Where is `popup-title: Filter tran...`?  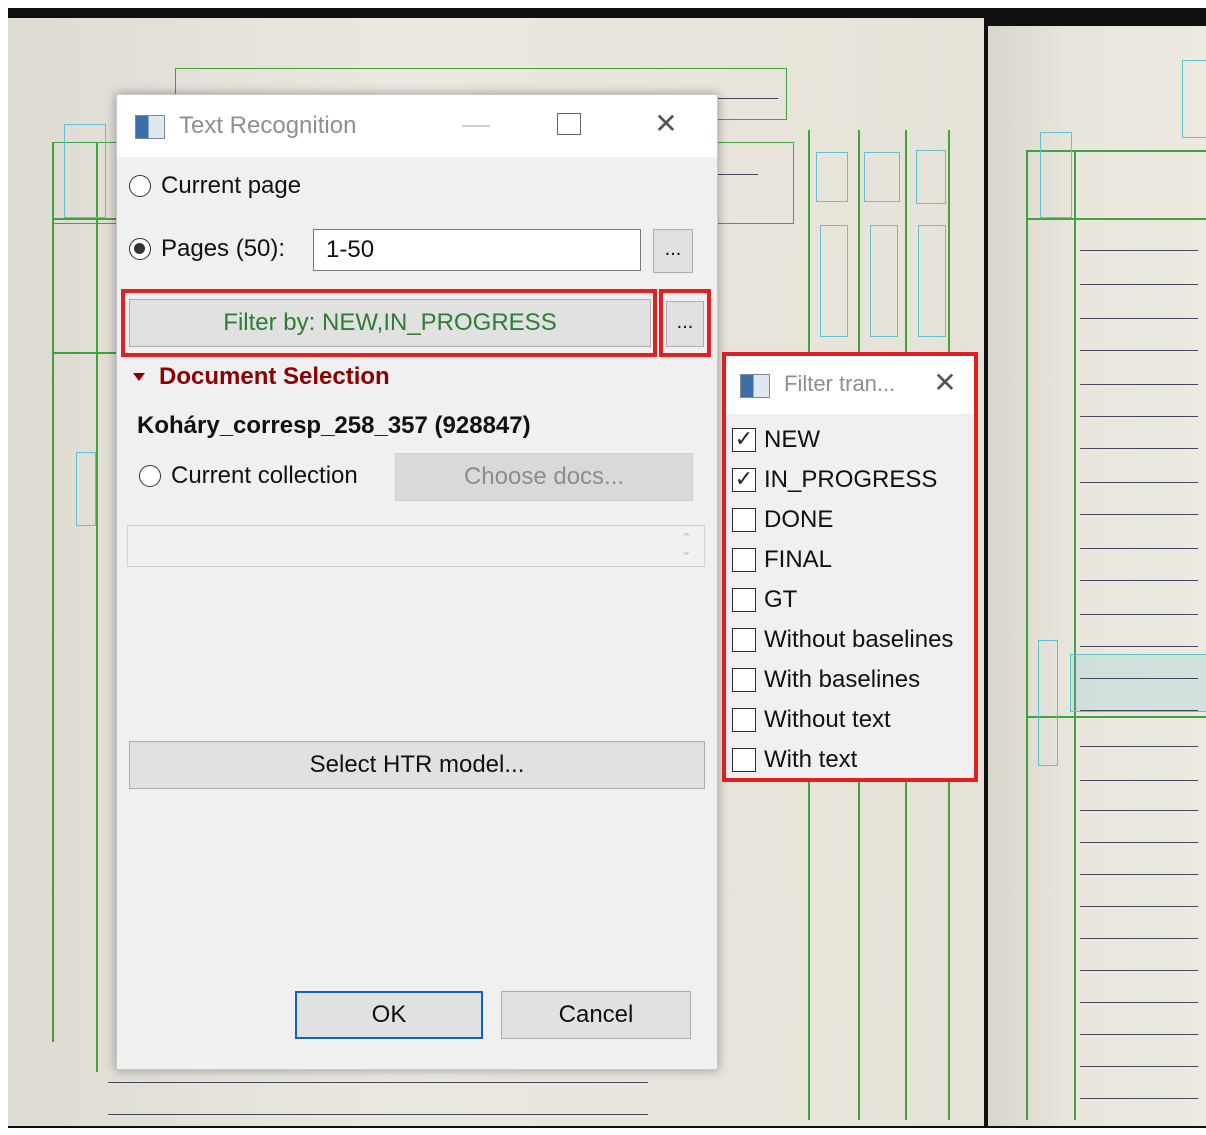 popup-title: Filter tran... is located at coordinates (840, 383).